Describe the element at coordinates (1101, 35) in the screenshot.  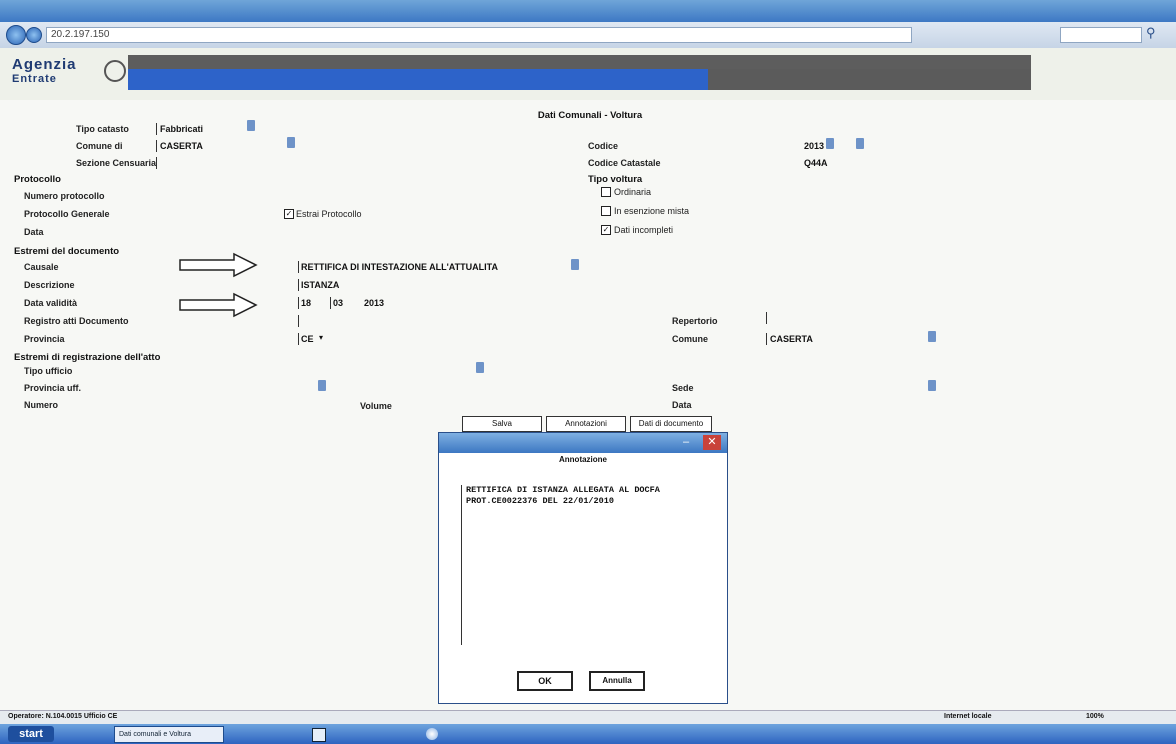
I see `search-input` at that location.